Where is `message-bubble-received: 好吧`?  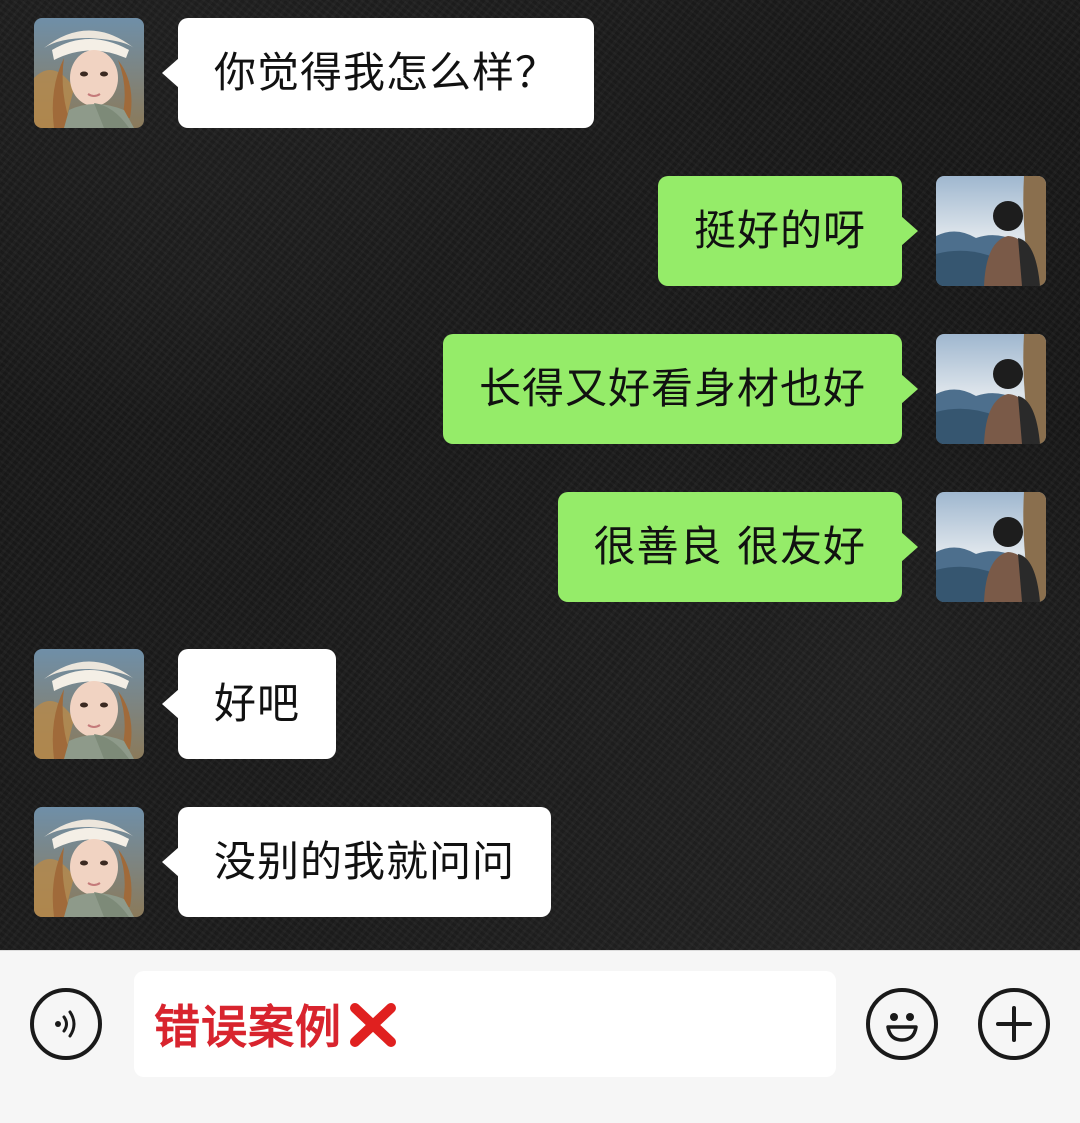
message-bubble-received: 好吧 is located at coordinates (249, 704).